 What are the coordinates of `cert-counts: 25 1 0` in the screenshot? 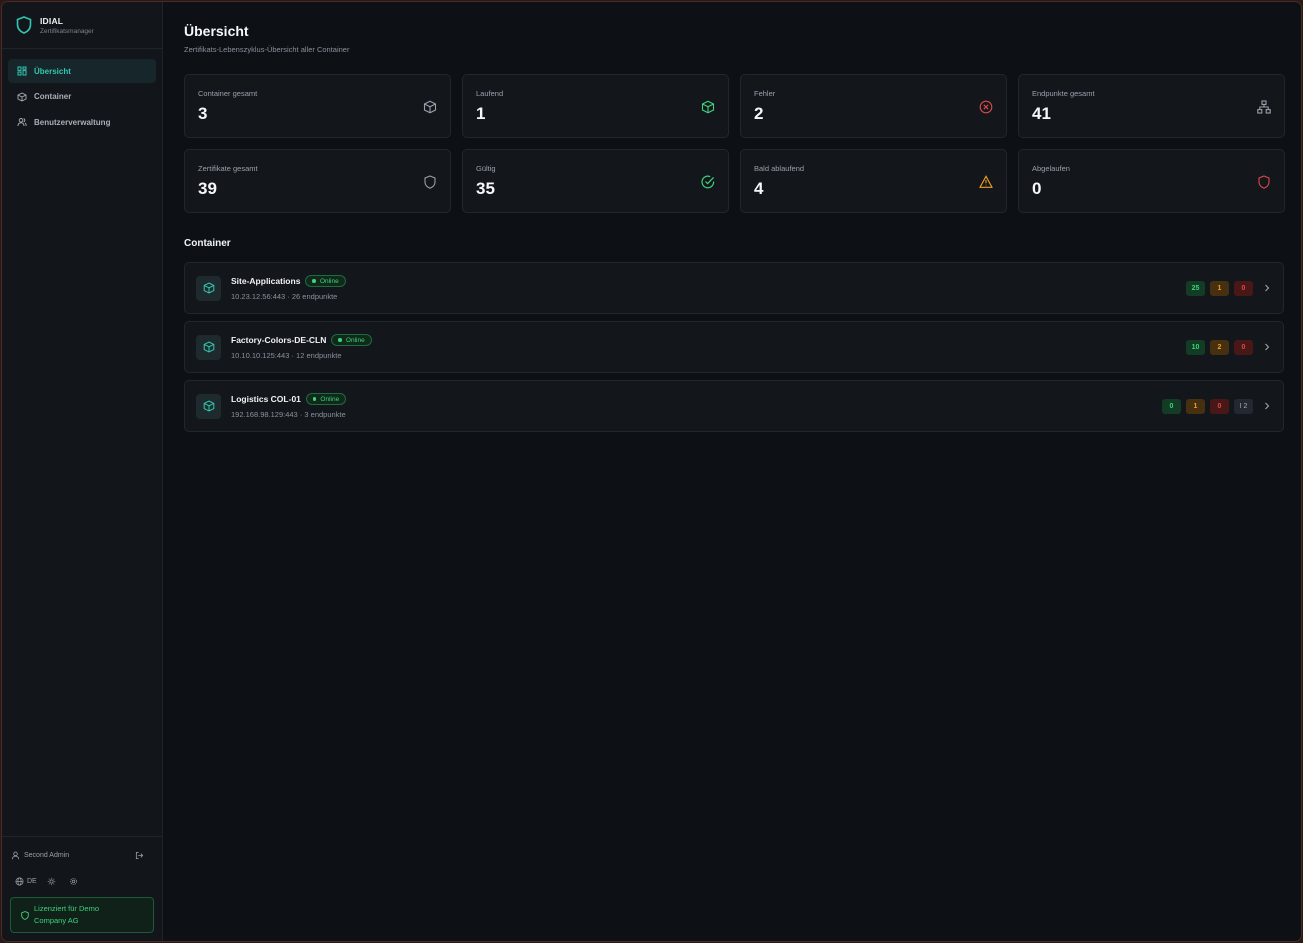 It's located at (1226, 288).